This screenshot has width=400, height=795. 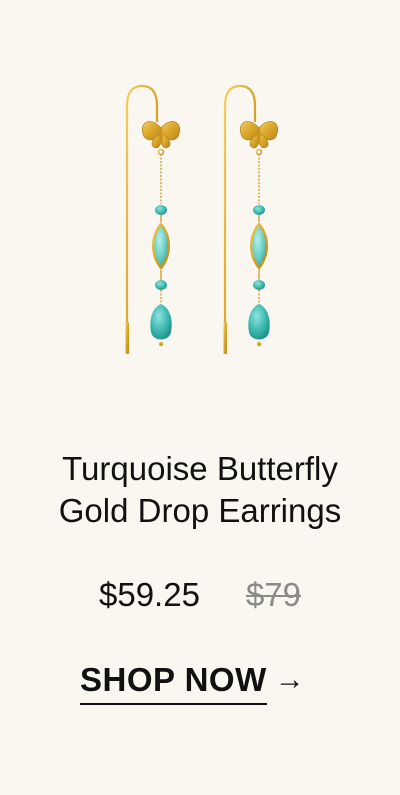 What do you see at coordinates (200, 468) in the screenshot?
I see `product-title-line1: Turquoise Butterfly` at bounding box center [200, 468].